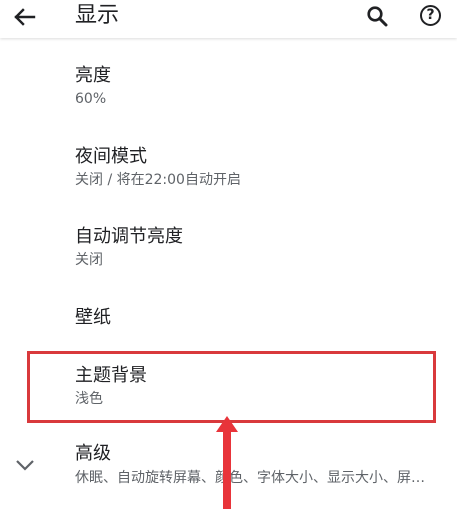 The height and width of the screenshot is (509, 457). I want to click on setting-title: 夜间模式, so click(111, 156).